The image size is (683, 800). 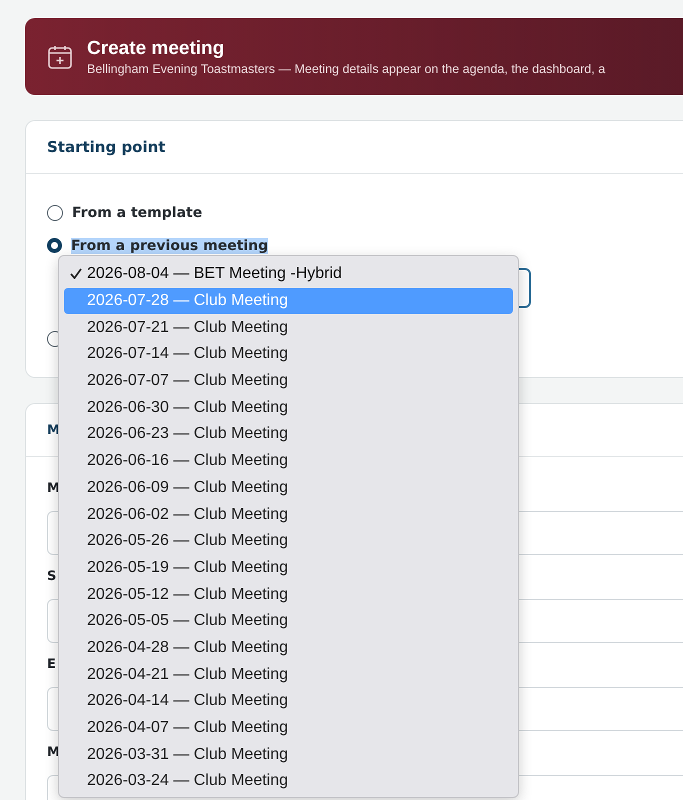 I want to click on field-label: S, so click(x=51, y=577).